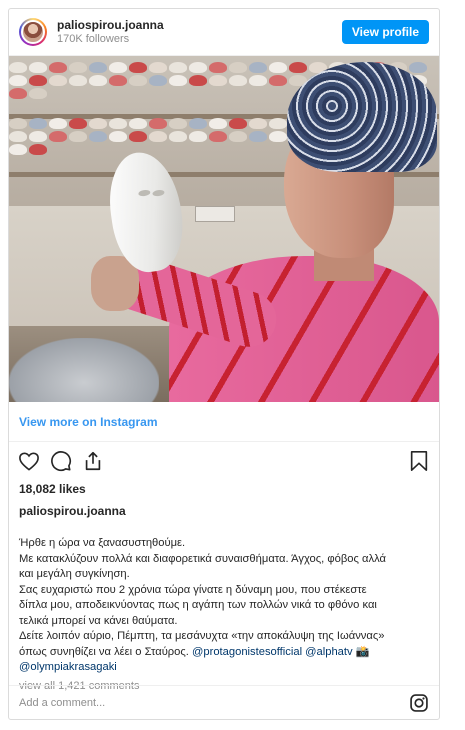 The width and height of the screenshot is (465, 730). What do you see at coordinates (29, 461) in the screenshot?
I see `heart-icon` at bounding box center [29, 461].